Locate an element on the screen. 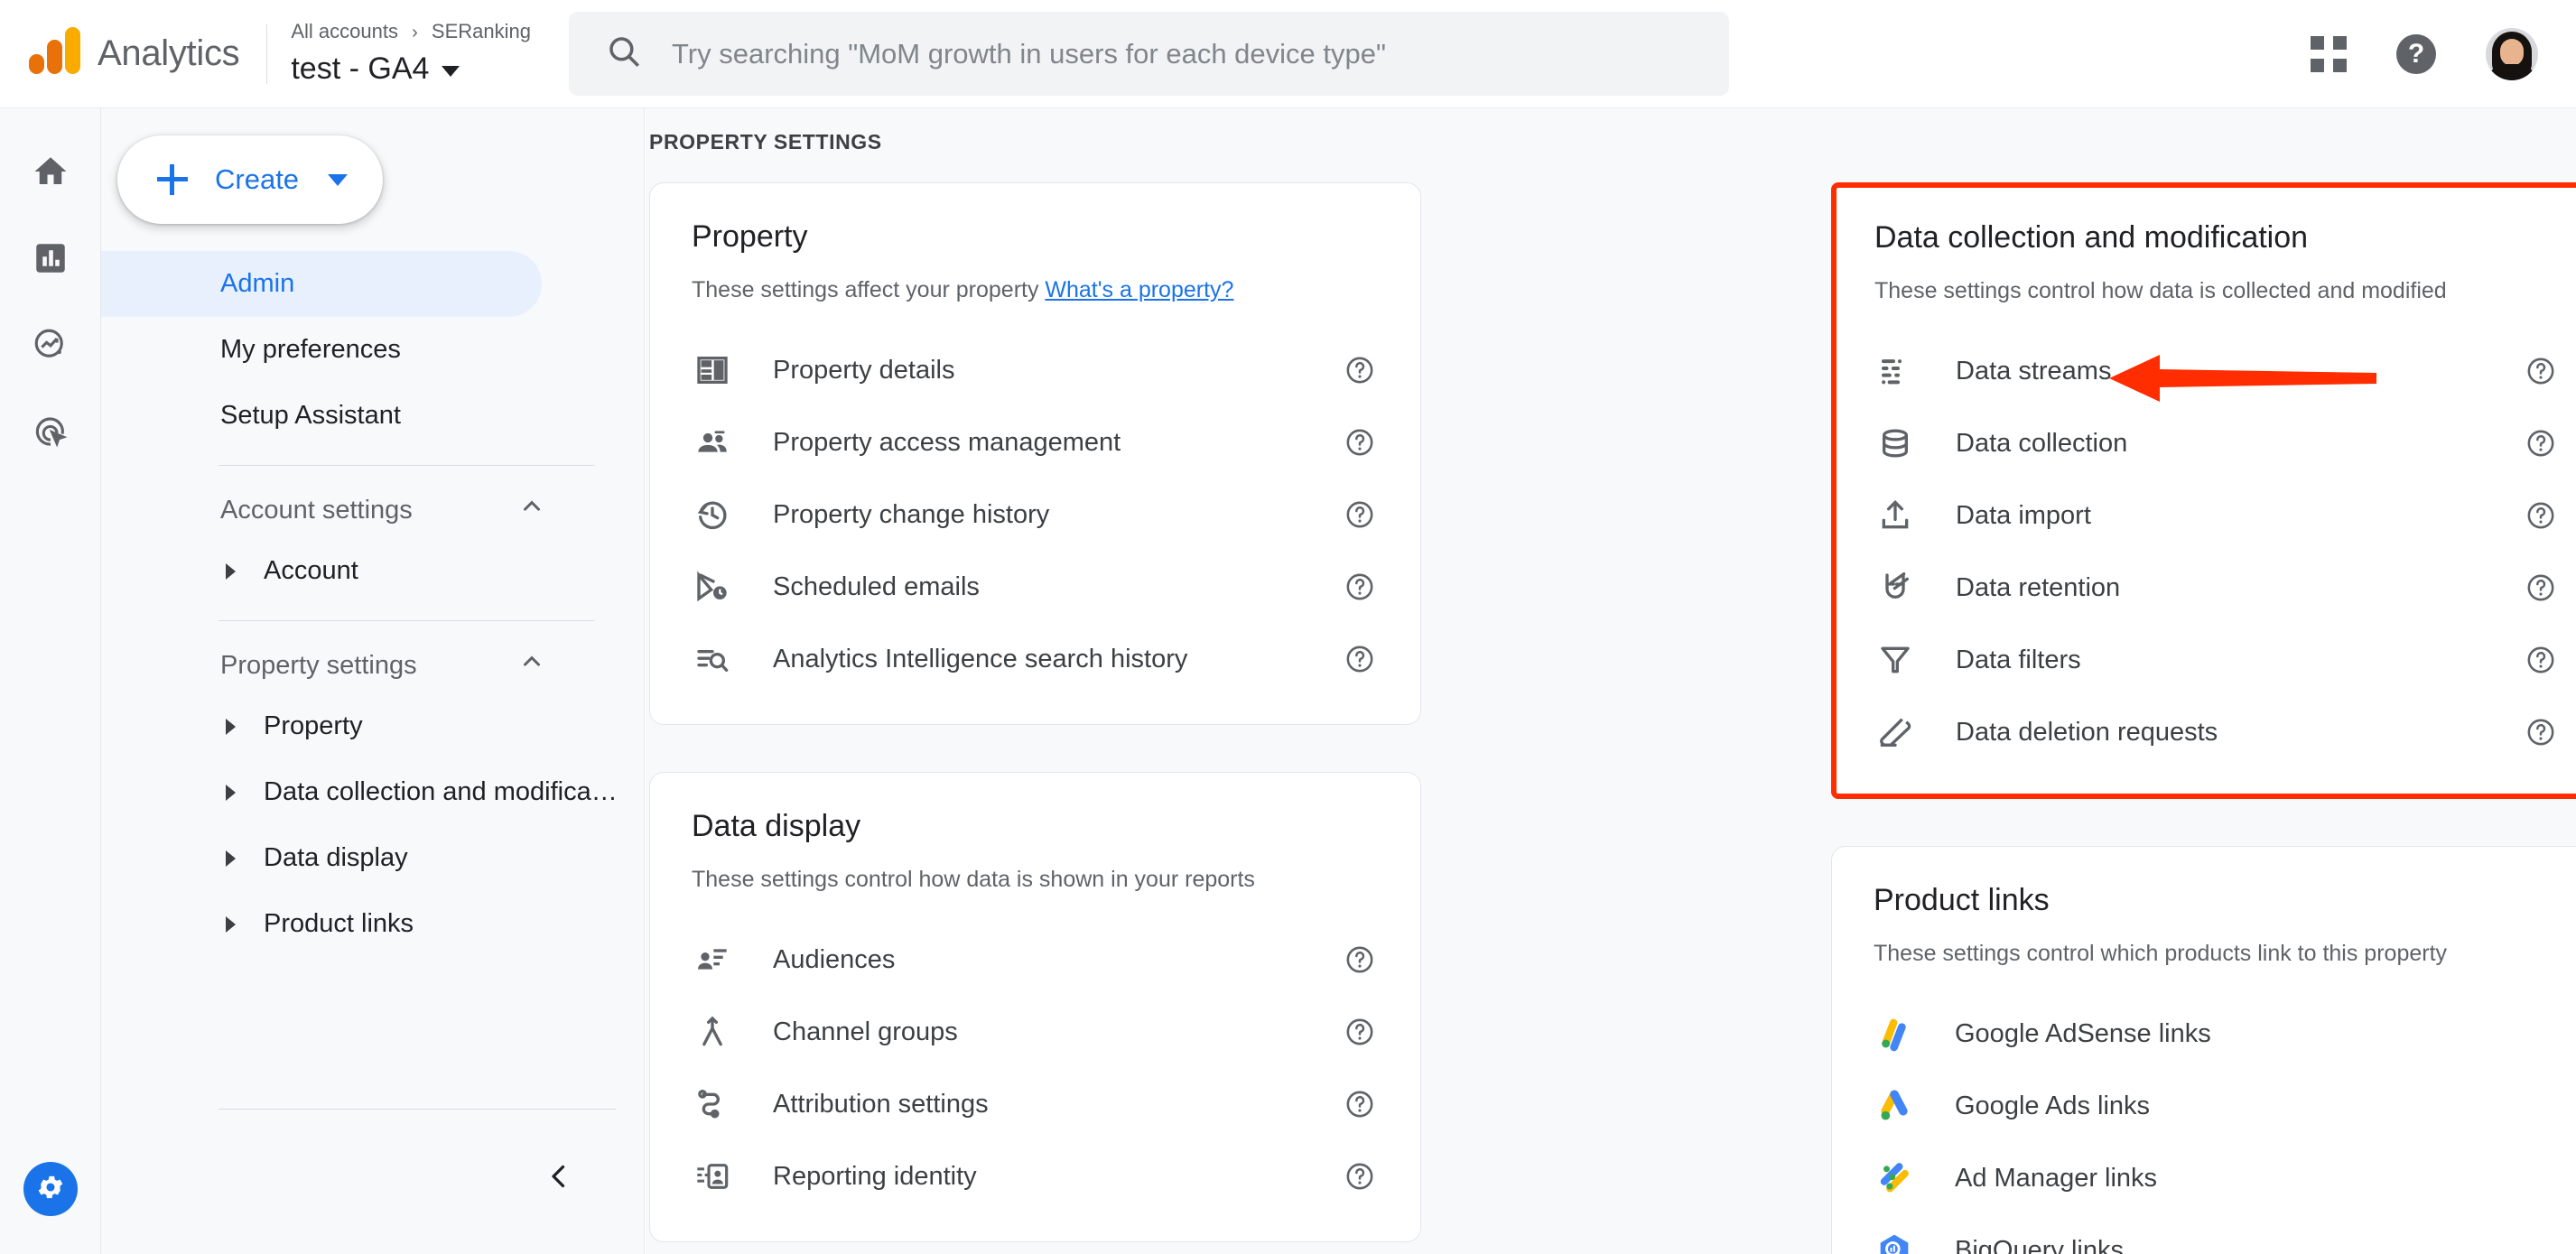  breadcrumb-sub: SERanking is located at coordinates (481, 31).